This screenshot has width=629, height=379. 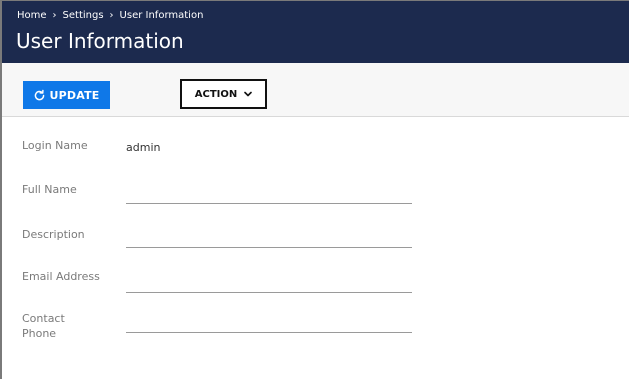 I want to click on login-name-value: admin, so click(x=143, y=147).